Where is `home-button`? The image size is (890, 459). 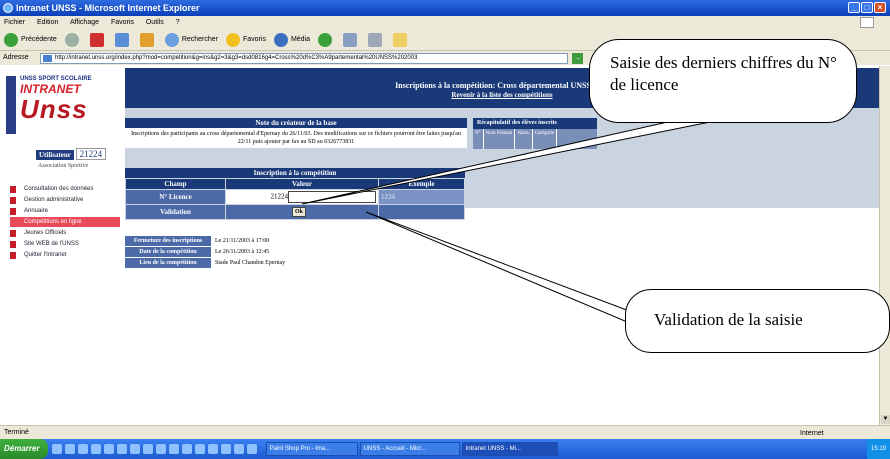
home-button is located at coordinates (148, 39).